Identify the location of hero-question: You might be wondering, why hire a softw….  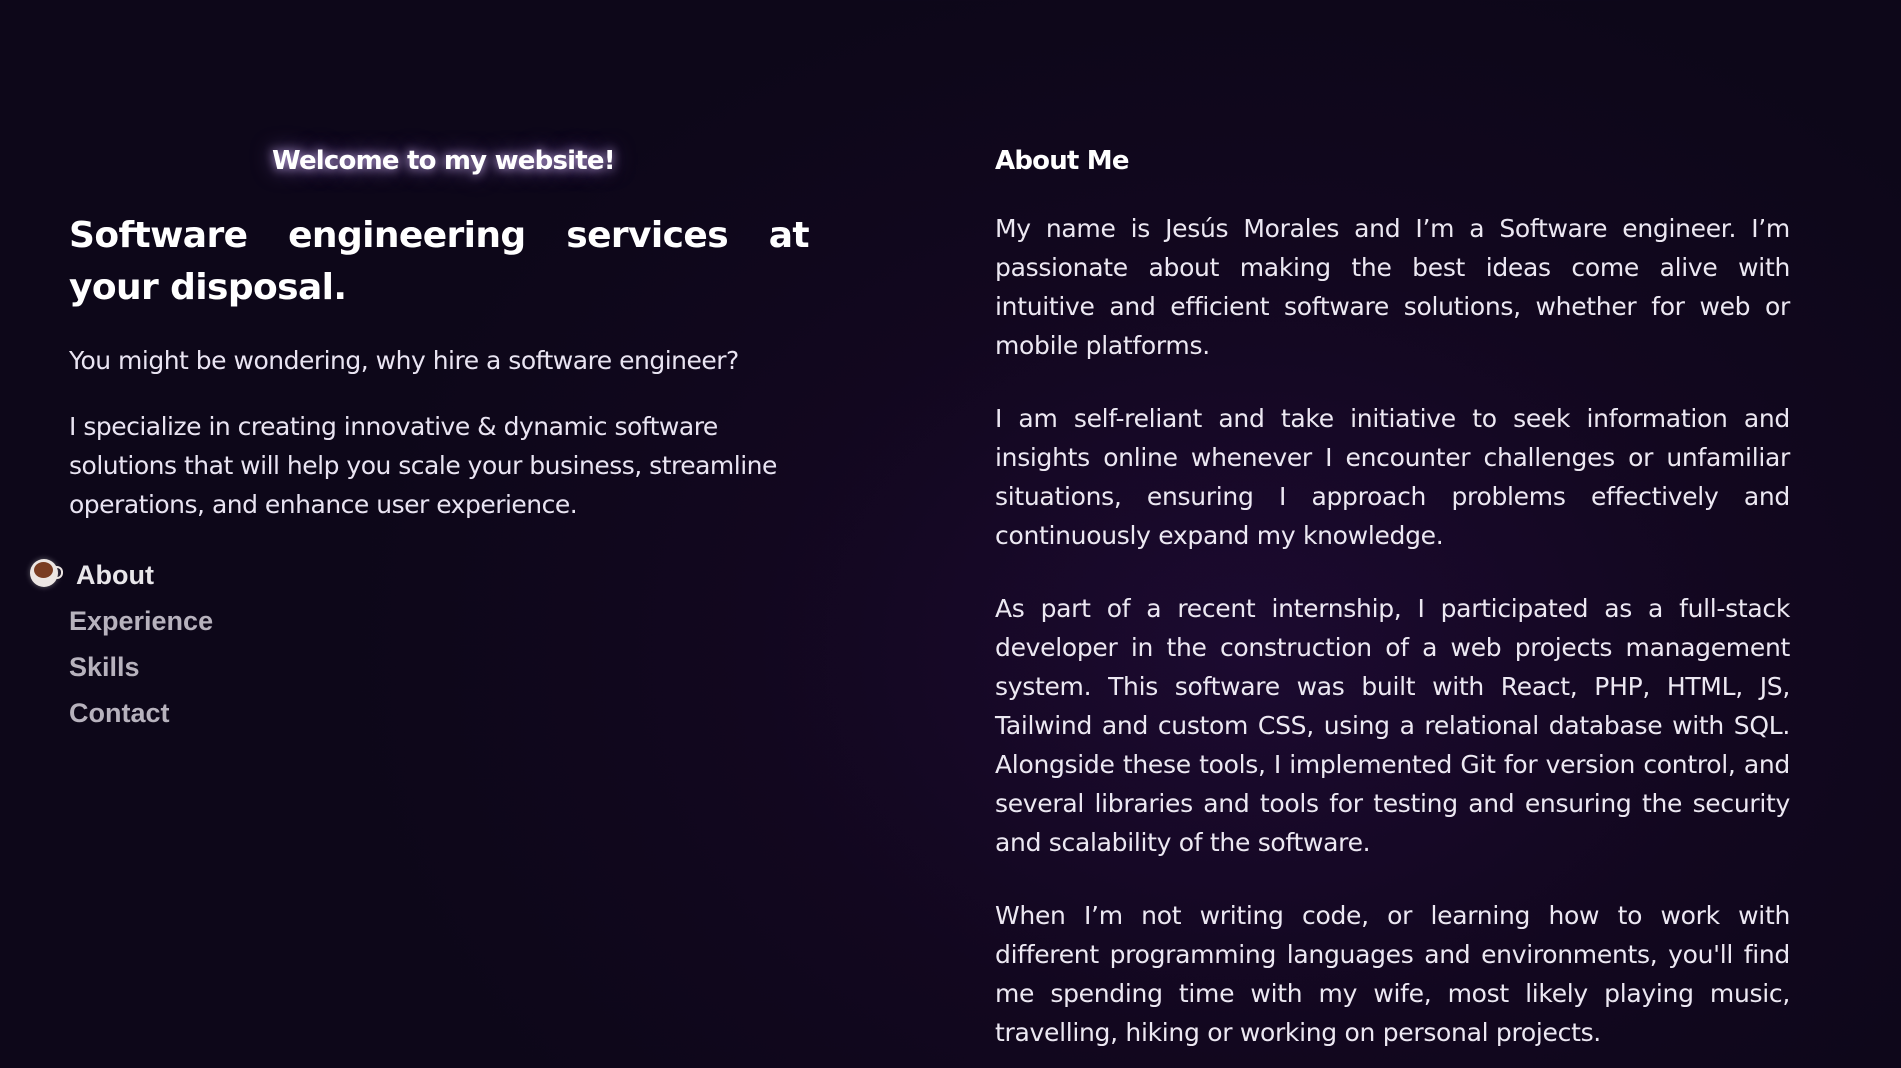
(404, 360).